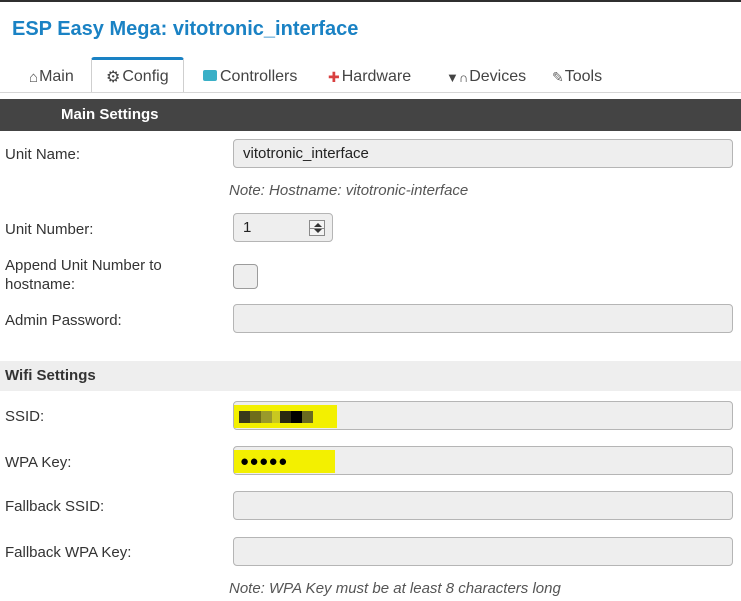 The image size is (741, 601). Describe the element at coordinates (318, 231) in the screenshot. I see `spin-down-icon` at that location.